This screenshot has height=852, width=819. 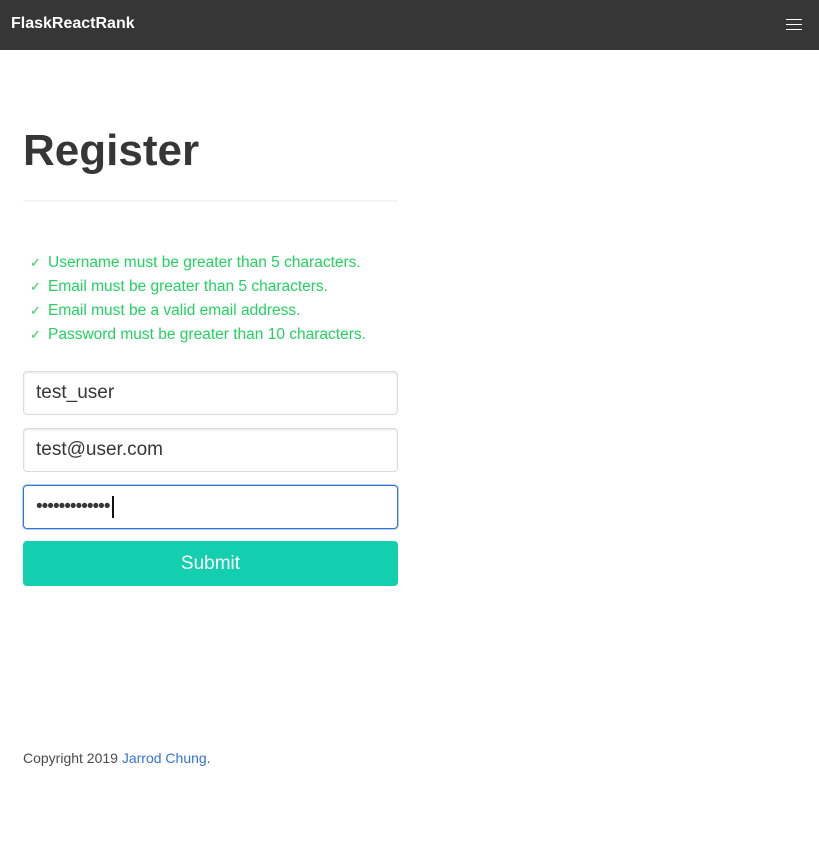 What do you see at coordinates (111, 150) in the screenshot?
I see `page-title: Register` at bounding box center [111, 150].